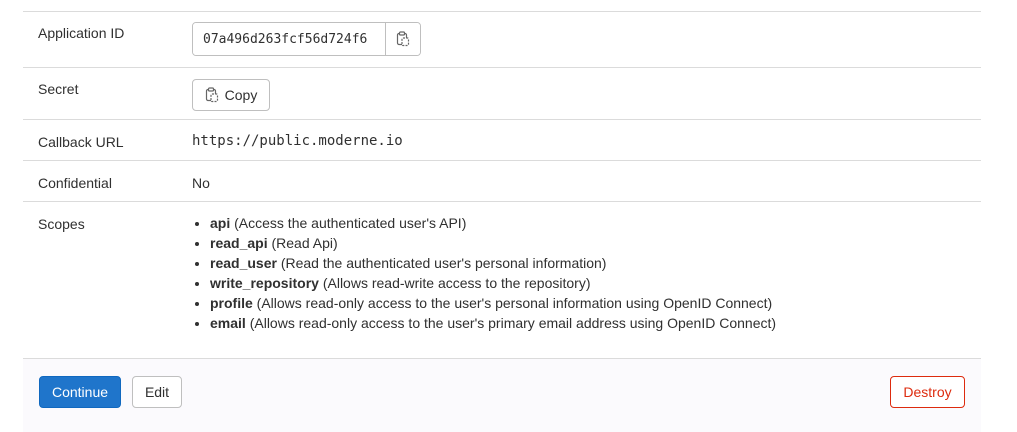 The image size is (1017, 432). Describe the element at coordinates (297, 141) in the screenshot. I see `callback-url-value: https://public.moderne.io` at that location.